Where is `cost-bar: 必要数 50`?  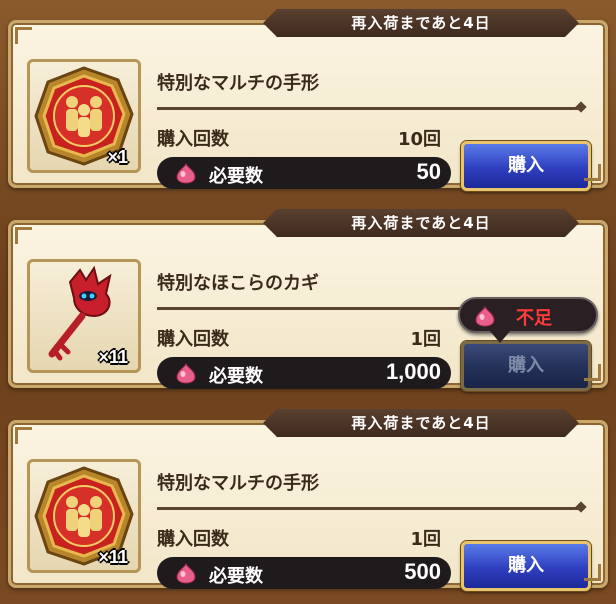 cost-bar: 必要数 50 is located at coordinates (304, 173).